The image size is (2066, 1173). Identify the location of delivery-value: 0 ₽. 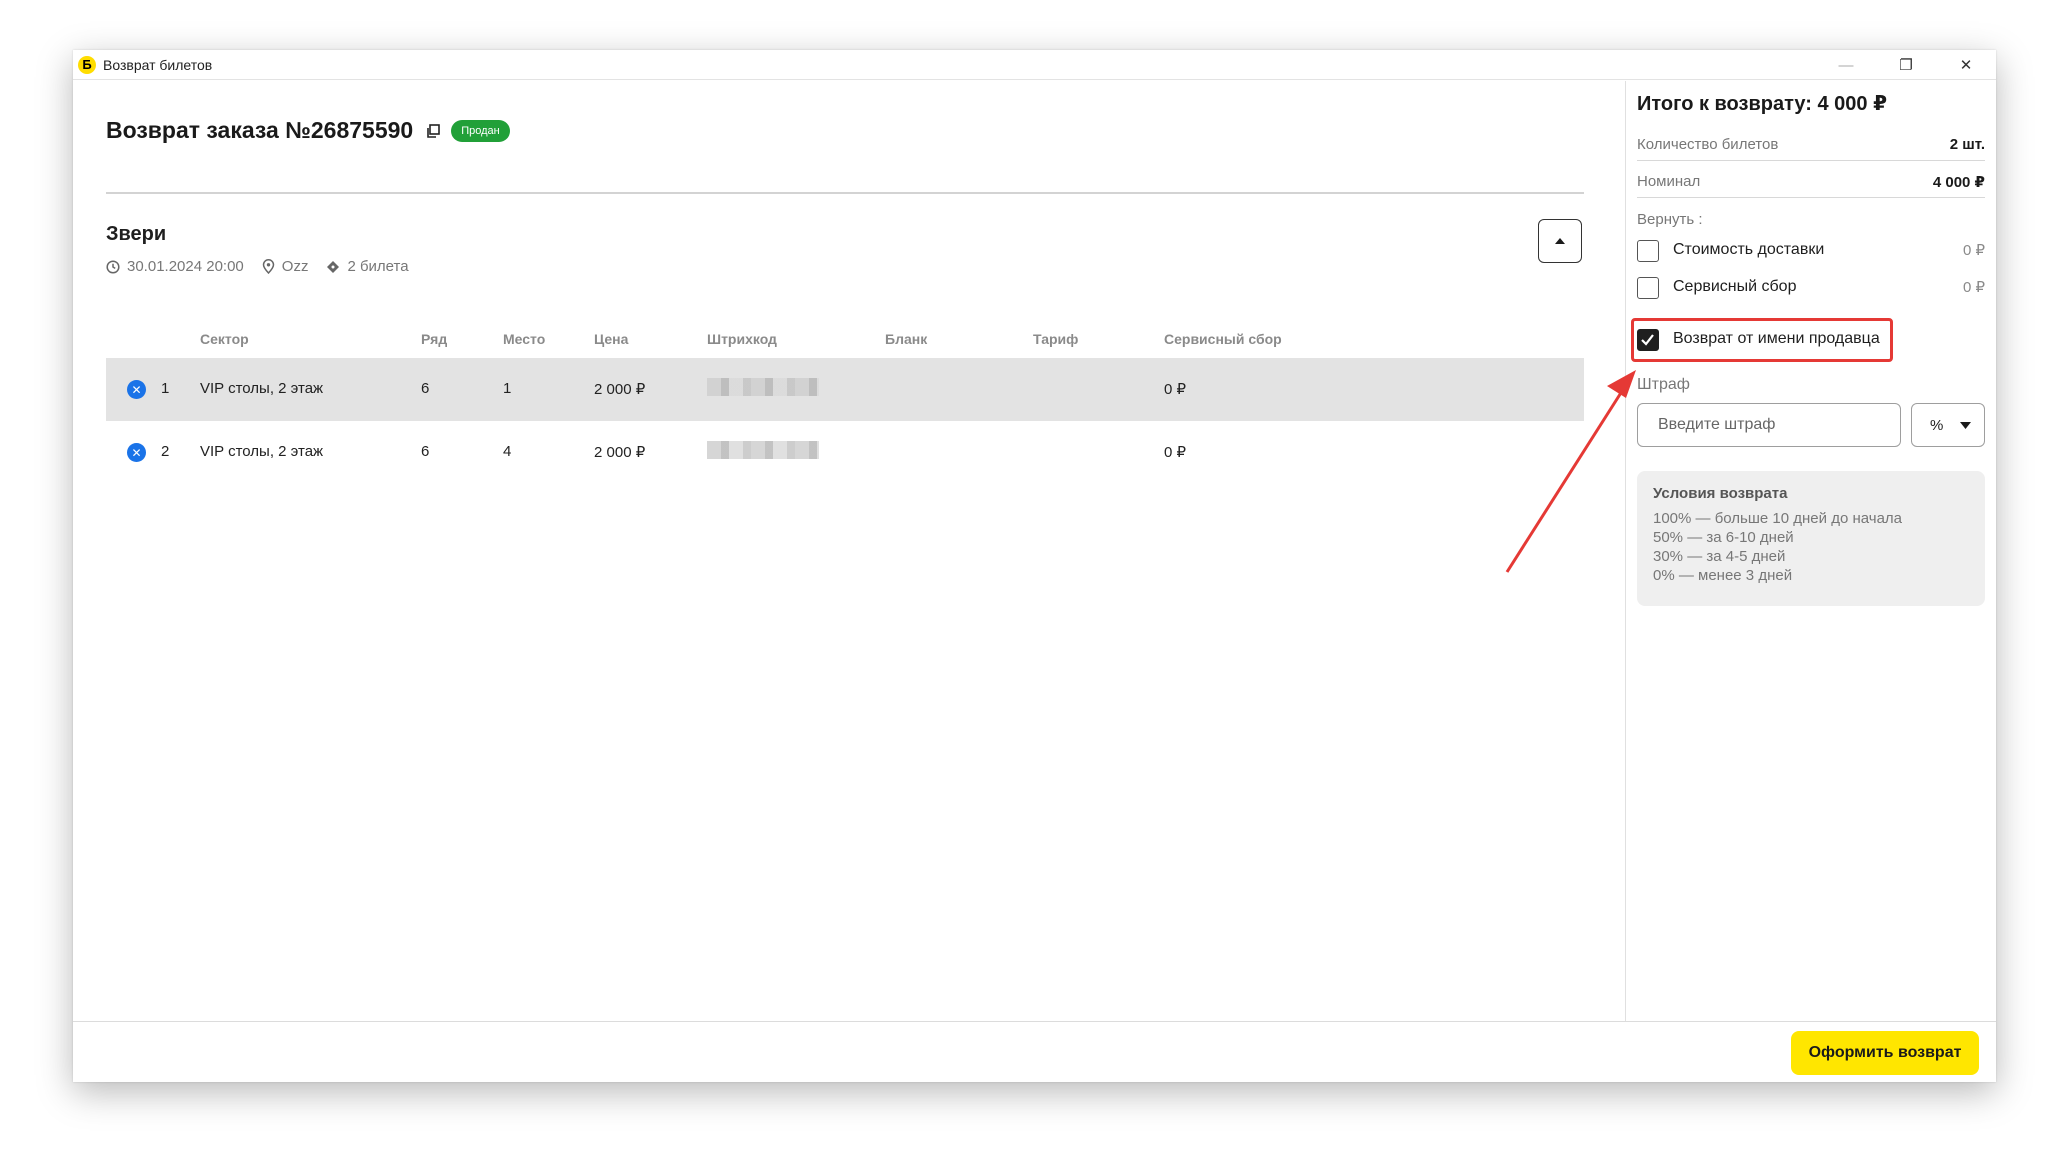
(1973, 250).